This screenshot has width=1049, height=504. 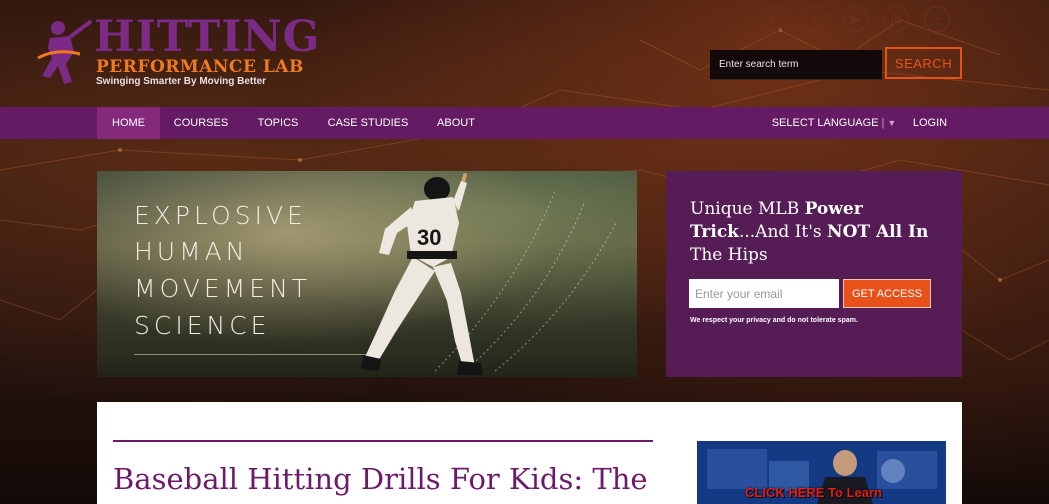 I want to click on nav-item-about: ABOUT, so click(x=456, y=123).